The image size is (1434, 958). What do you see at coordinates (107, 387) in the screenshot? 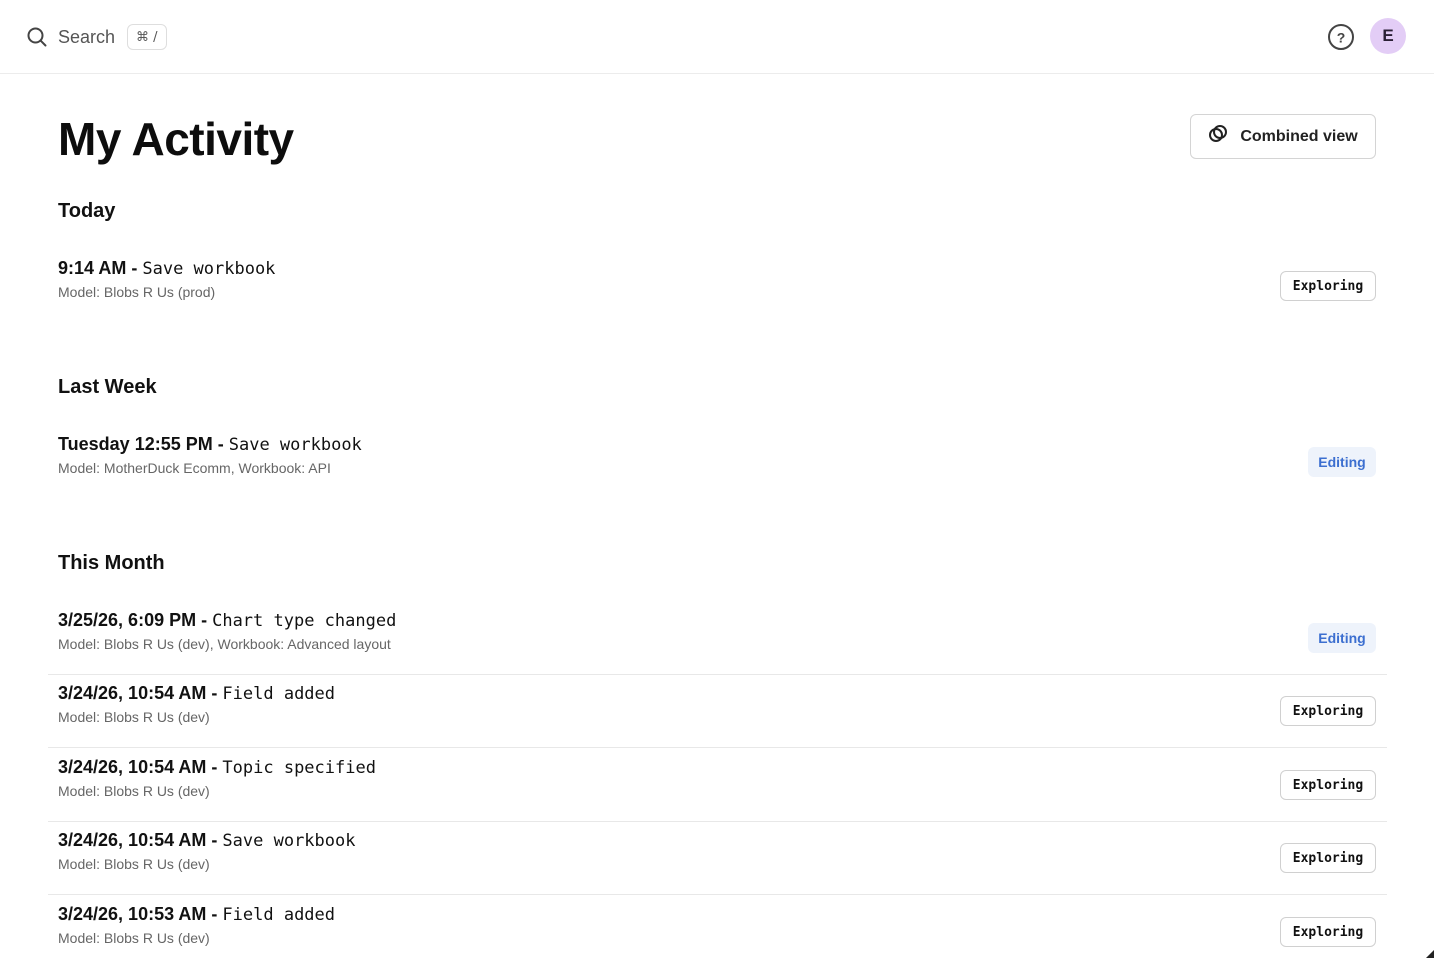
I see `section-title-last-week: Last Week` at bounding box center [107, 387].